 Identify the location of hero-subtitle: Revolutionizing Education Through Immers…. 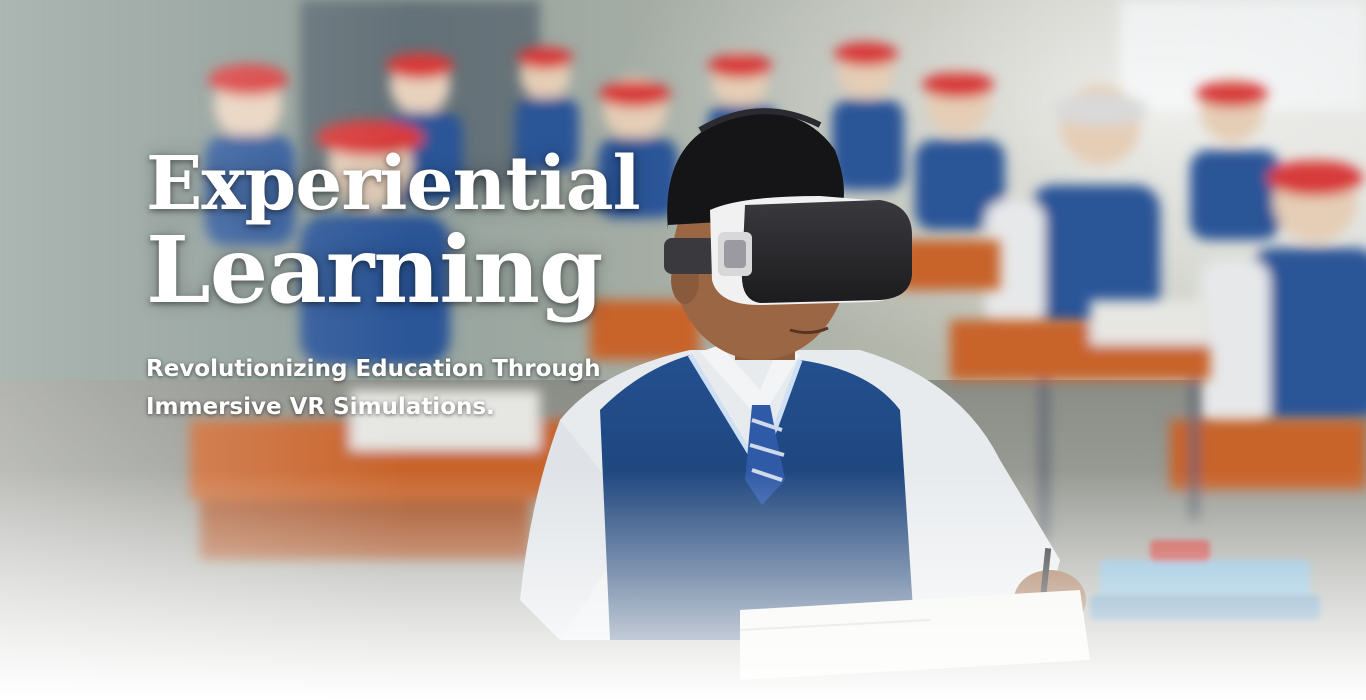
(406, 388).